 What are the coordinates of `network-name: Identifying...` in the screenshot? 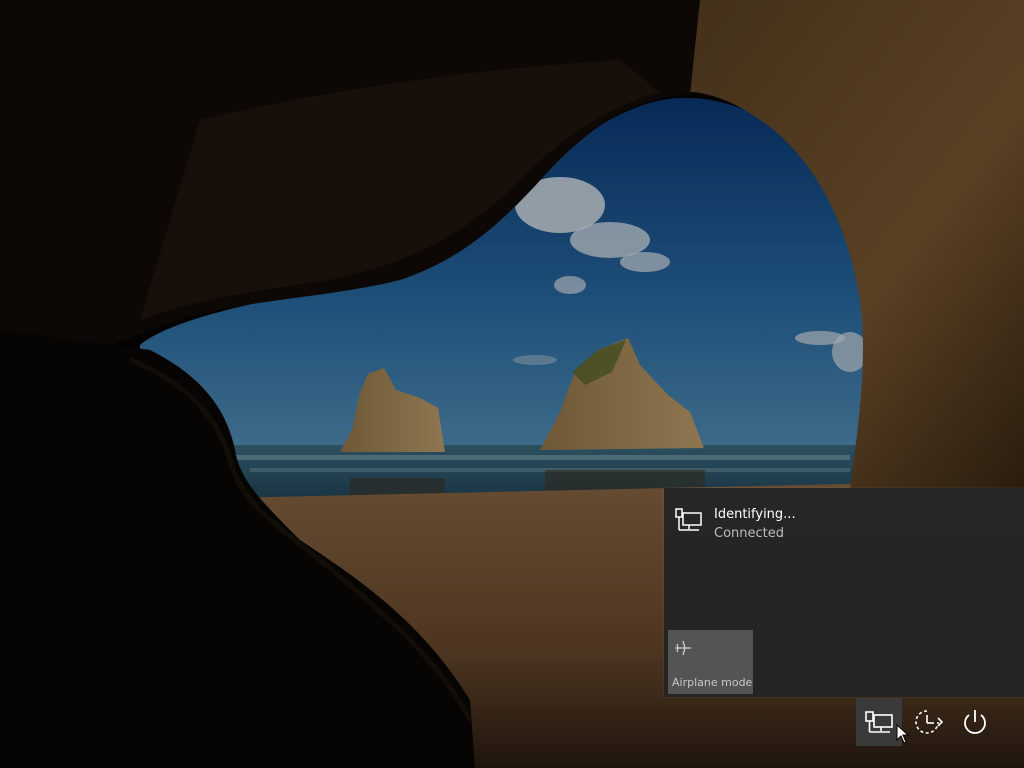 It's located at (755, 514).